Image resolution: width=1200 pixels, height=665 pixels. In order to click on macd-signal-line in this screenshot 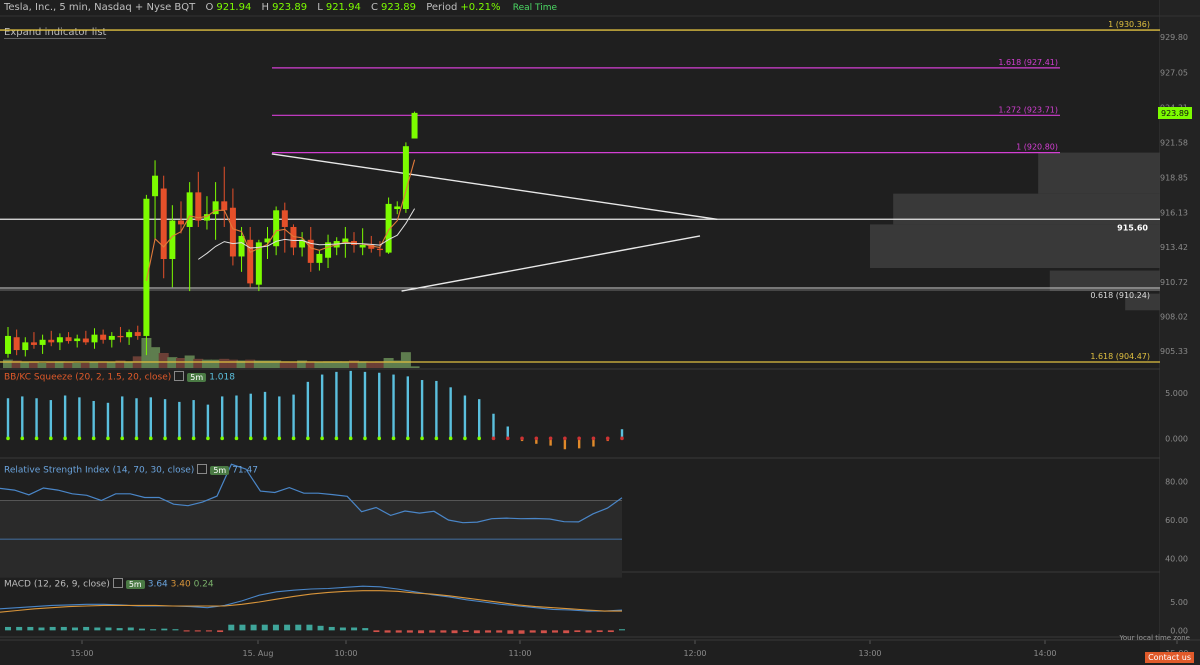, I will do `click(311, 601)`.